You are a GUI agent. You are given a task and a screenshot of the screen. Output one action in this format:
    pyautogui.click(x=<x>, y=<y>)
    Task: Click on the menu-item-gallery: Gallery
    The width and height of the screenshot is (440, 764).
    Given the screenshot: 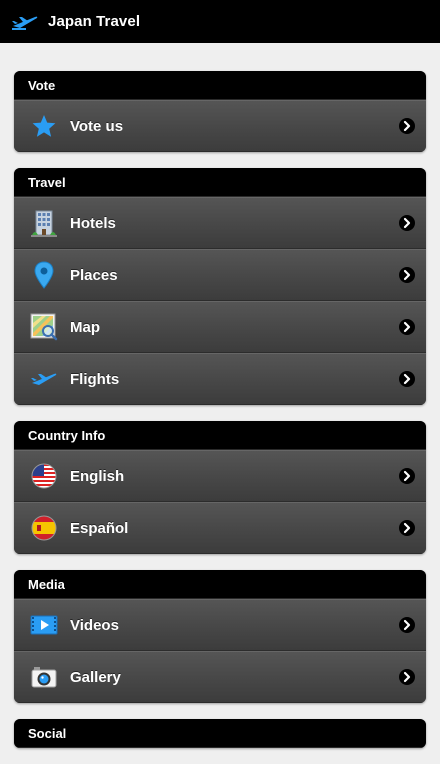 What is the action you would take?
    pyautogui.click(x=220, y=677)
    